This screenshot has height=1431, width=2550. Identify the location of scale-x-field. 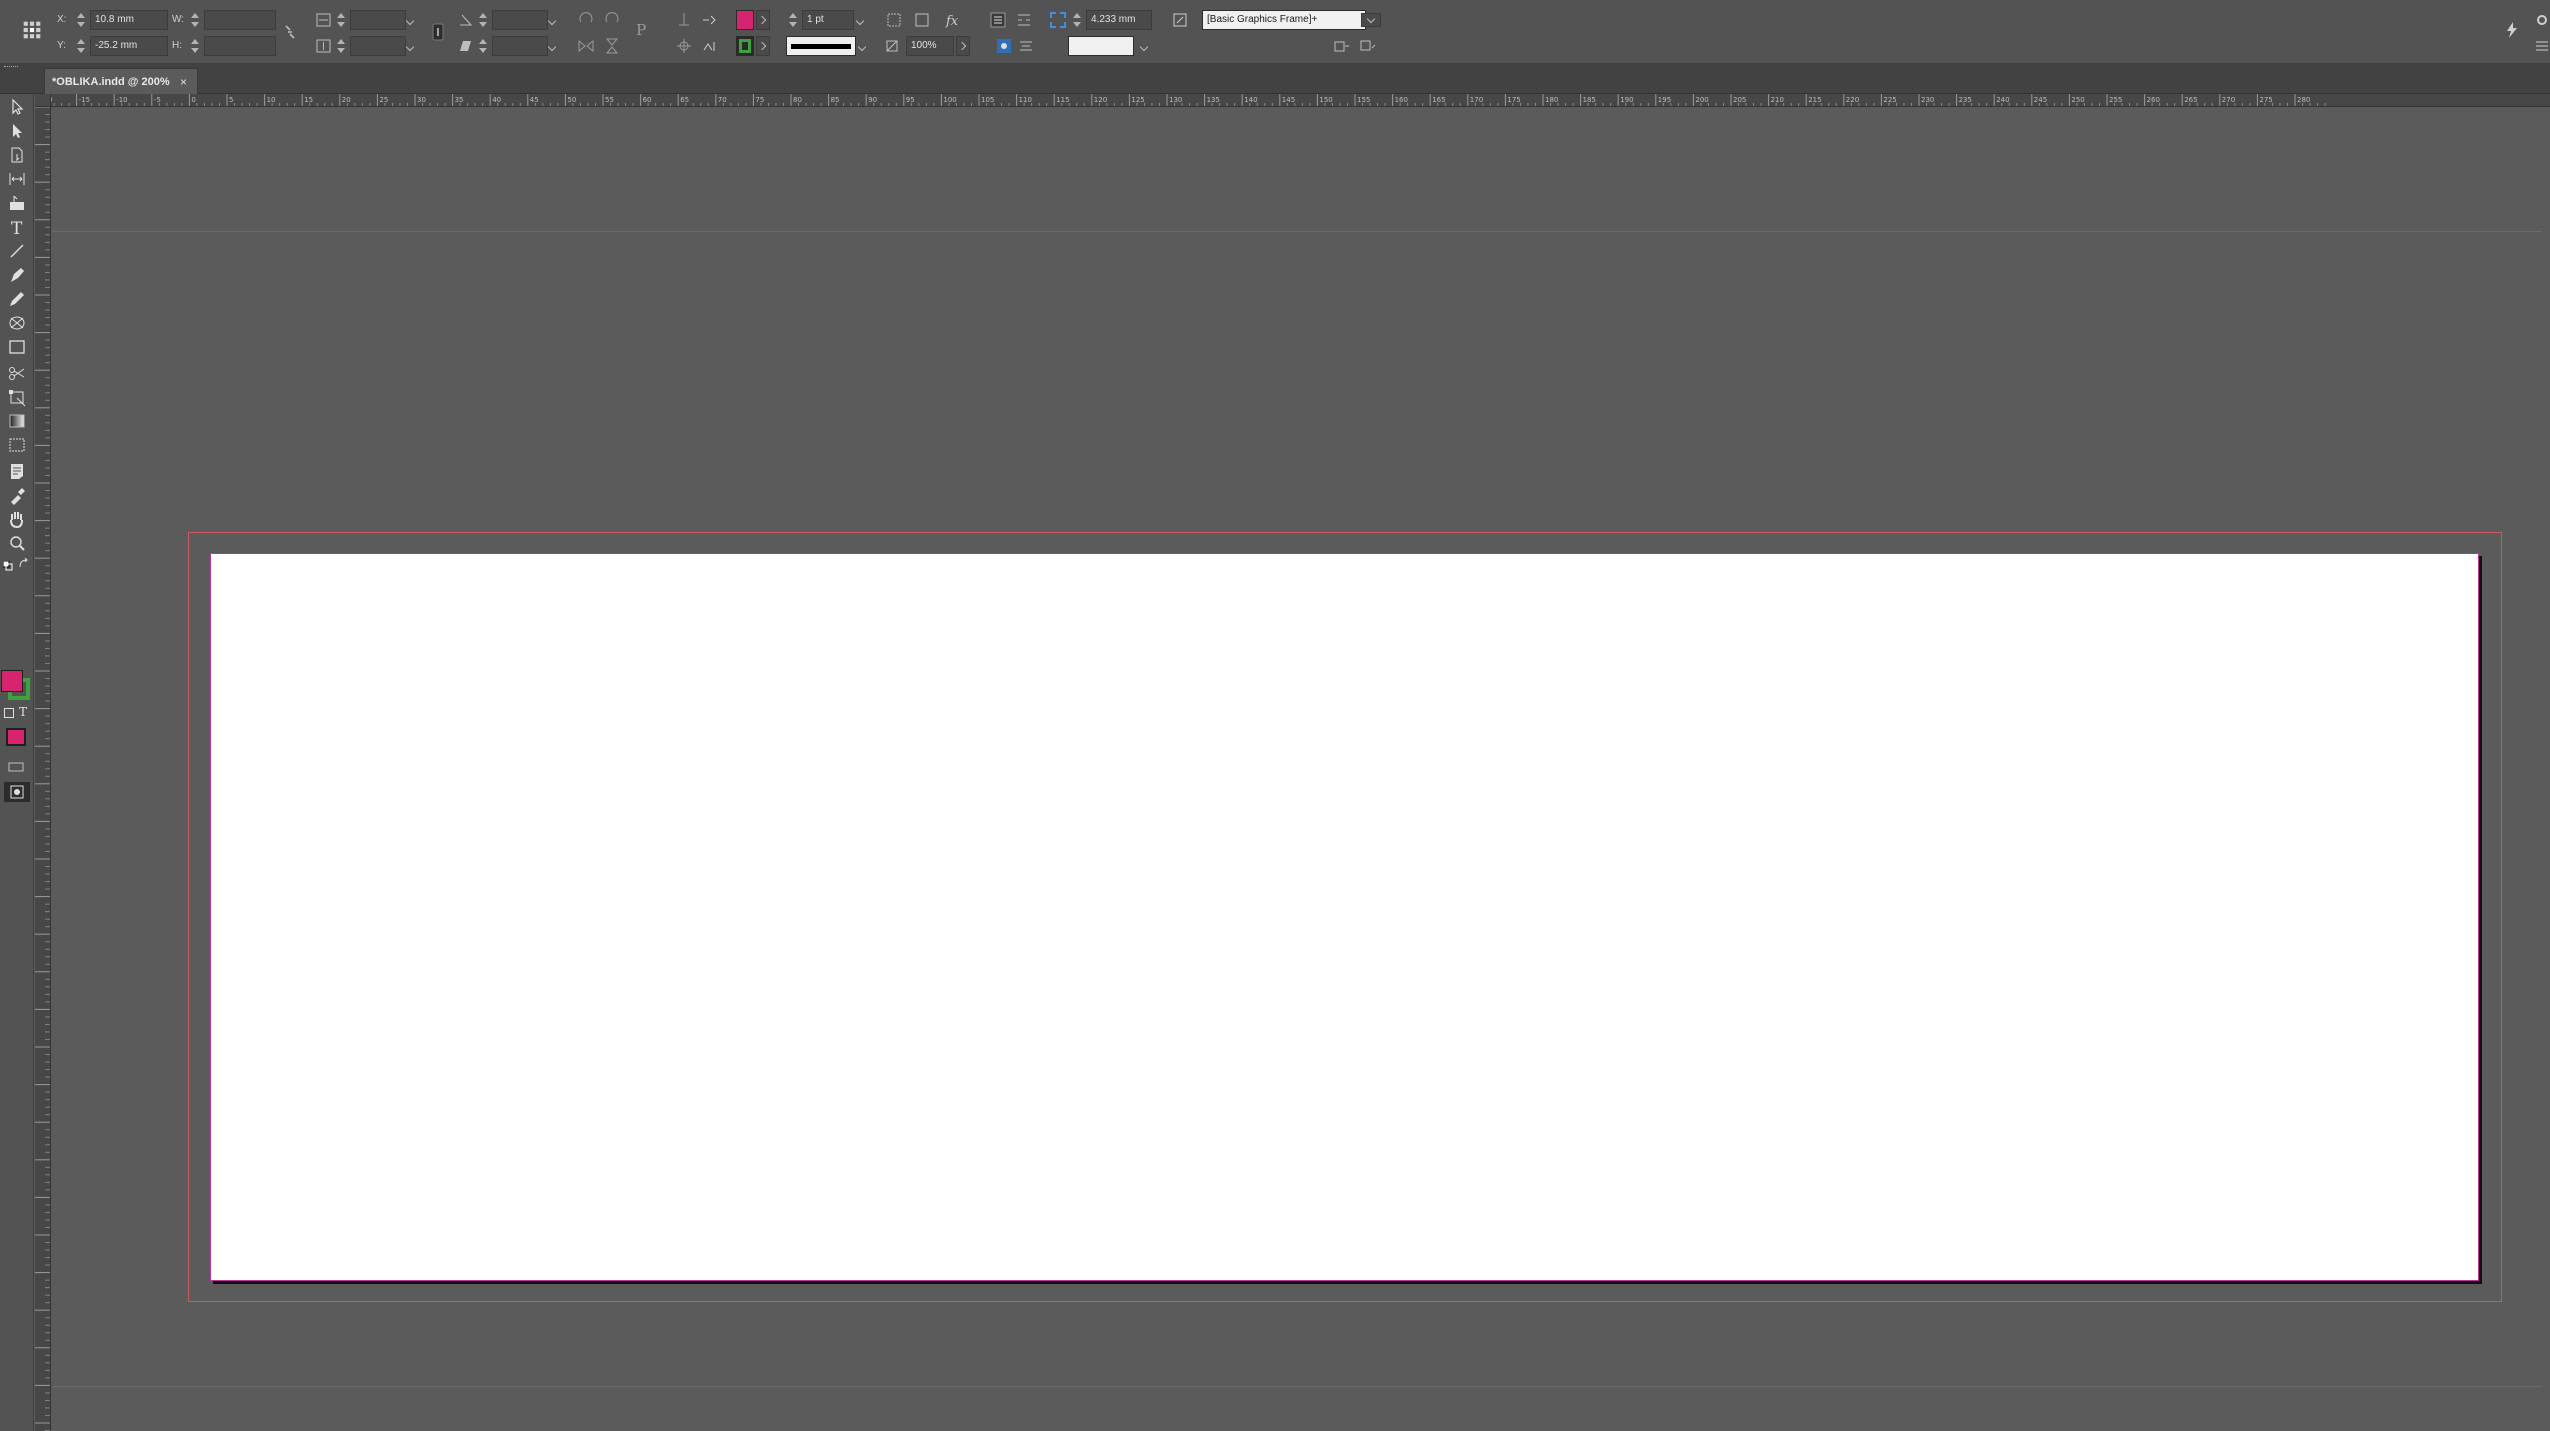
(378, 20).